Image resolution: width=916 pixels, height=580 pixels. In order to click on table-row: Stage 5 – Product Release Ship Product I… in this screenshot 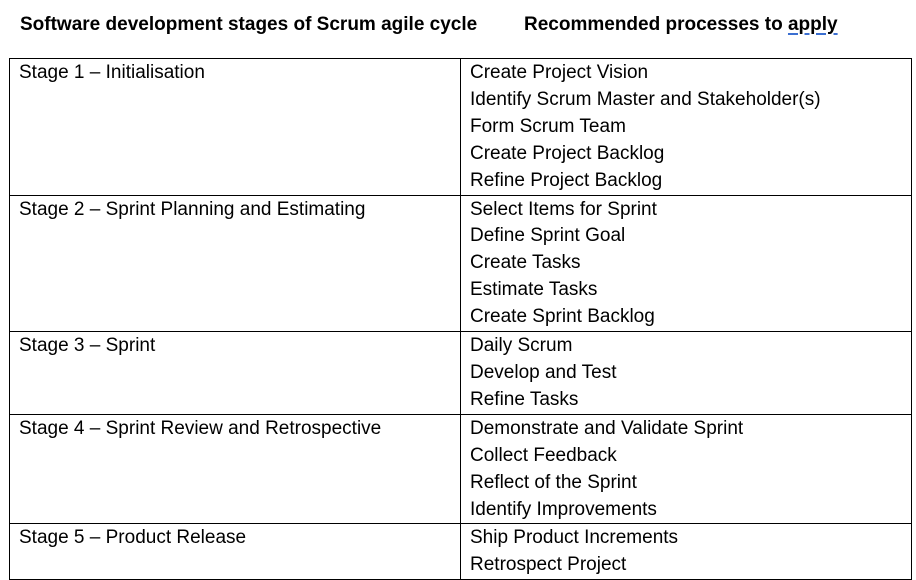, I will do `click(460, 551)`.